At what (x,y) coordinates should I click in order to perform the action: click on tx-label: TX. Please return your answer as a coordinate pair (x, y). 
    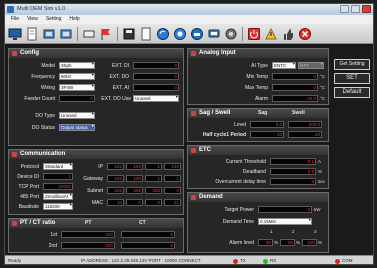
    Looking at the image, I should click on (243, 260).